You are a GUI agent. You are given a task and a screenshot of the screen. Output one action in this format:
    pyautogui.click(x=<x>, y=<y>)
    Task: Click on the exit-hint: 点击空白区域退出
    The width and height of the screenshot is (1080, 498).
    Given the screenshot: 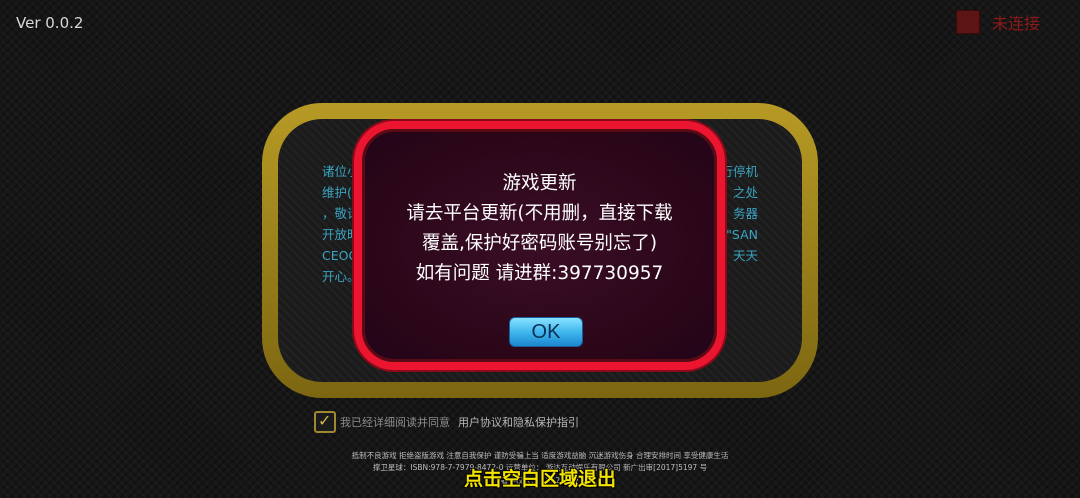 What is the action you would take?
    pyautogui.click(x=540, y=477)
    